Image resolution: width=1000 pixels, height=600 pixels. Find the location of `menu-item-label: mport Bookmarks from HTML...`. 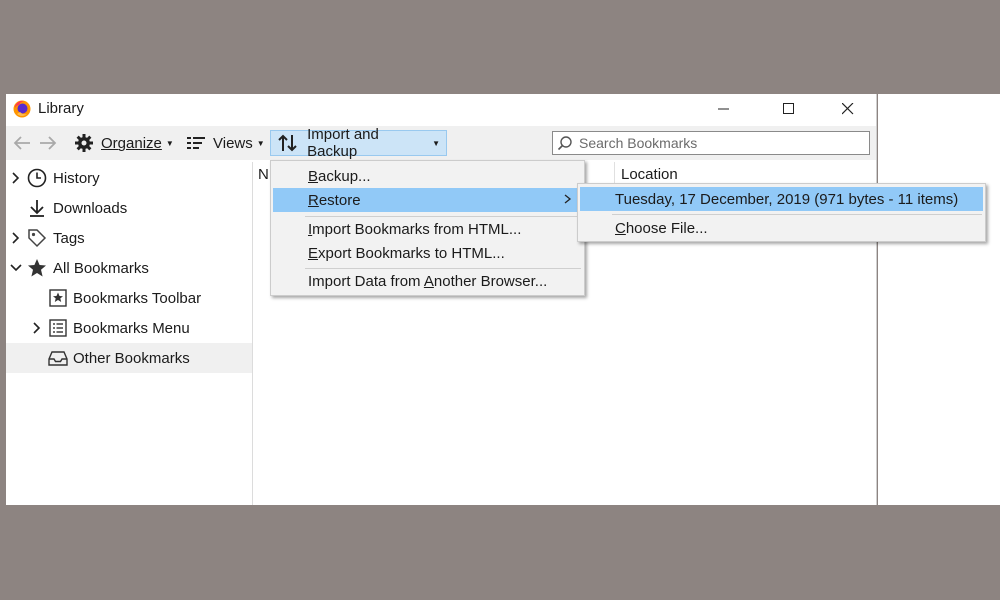

menu-item-label: mport Bookmarks from HTML... is located at coordinates (417, 229).